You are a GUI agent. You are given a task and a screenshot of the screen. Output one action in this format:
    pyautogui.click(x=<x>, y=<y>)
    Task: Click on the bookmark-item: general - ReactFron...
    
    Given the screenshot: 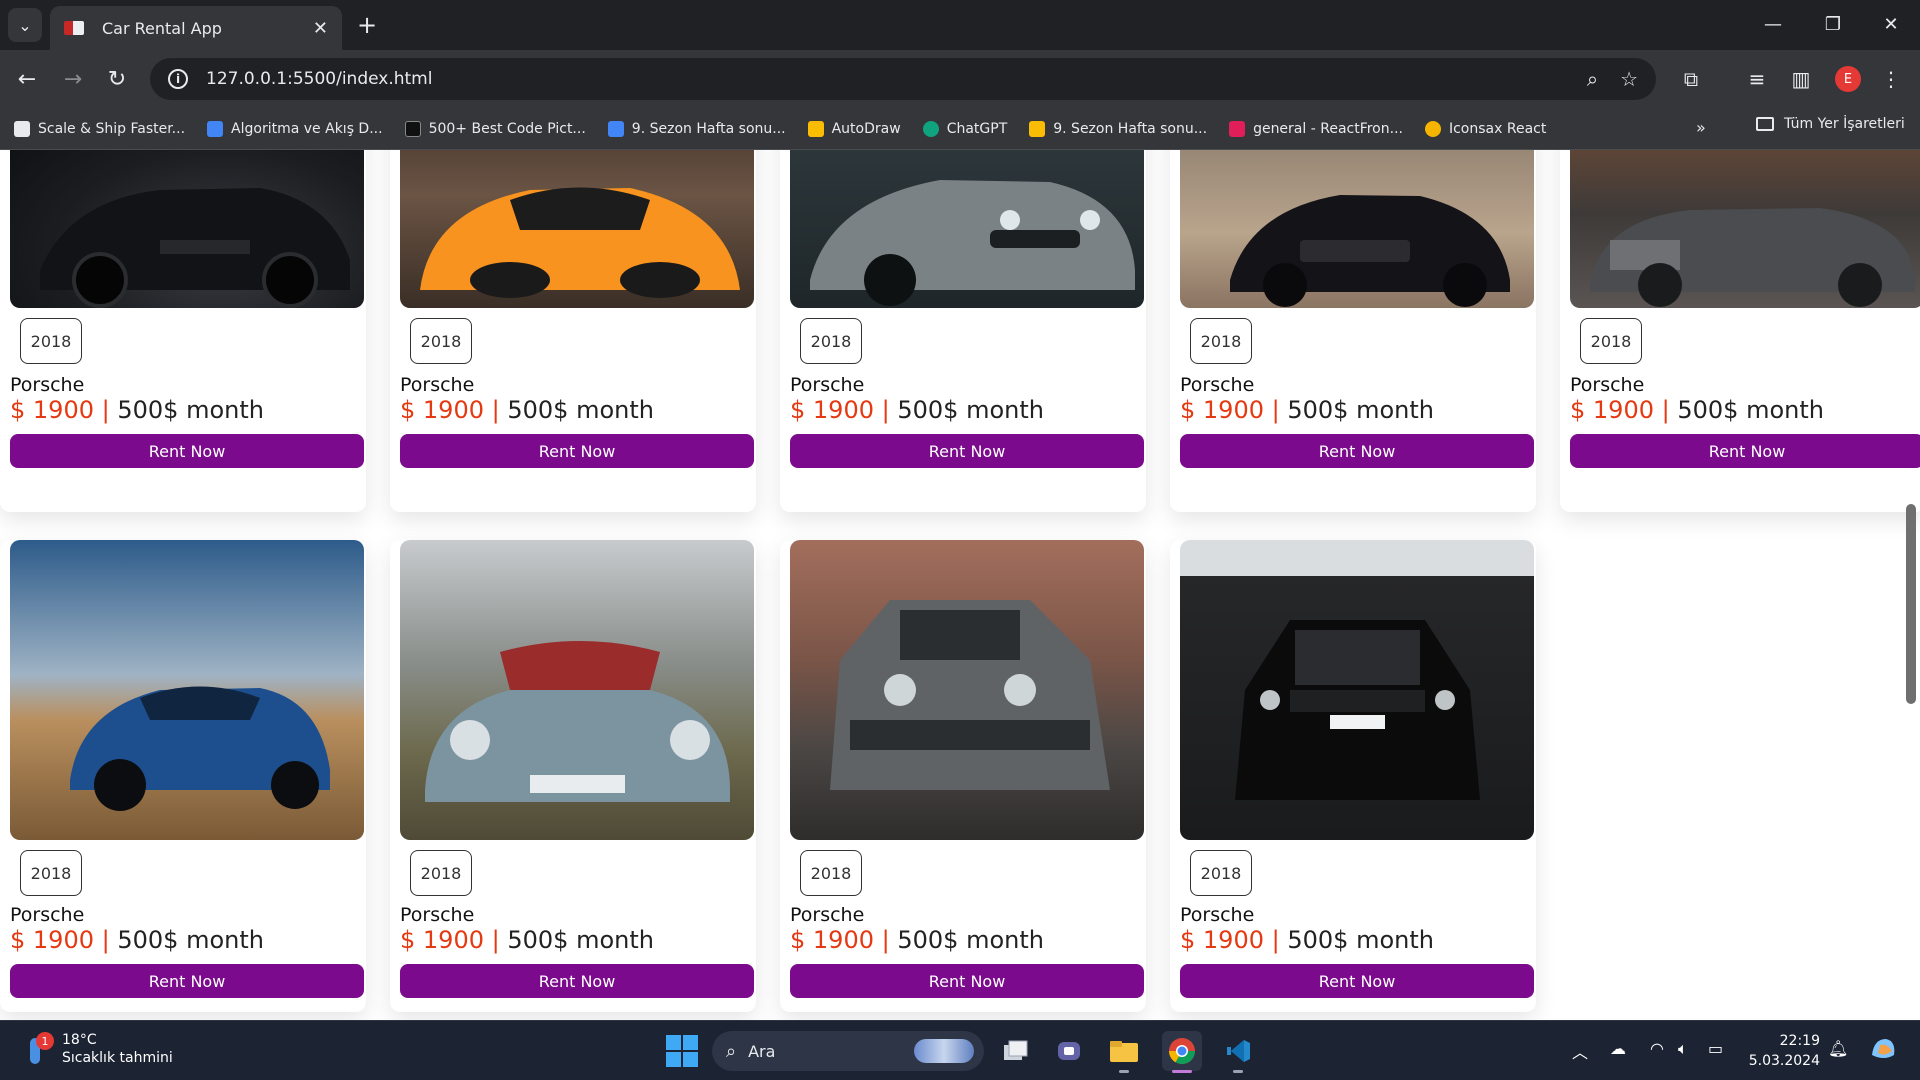 What is the action you would take?
    pyautogui.click(x=1316, y=128)
    